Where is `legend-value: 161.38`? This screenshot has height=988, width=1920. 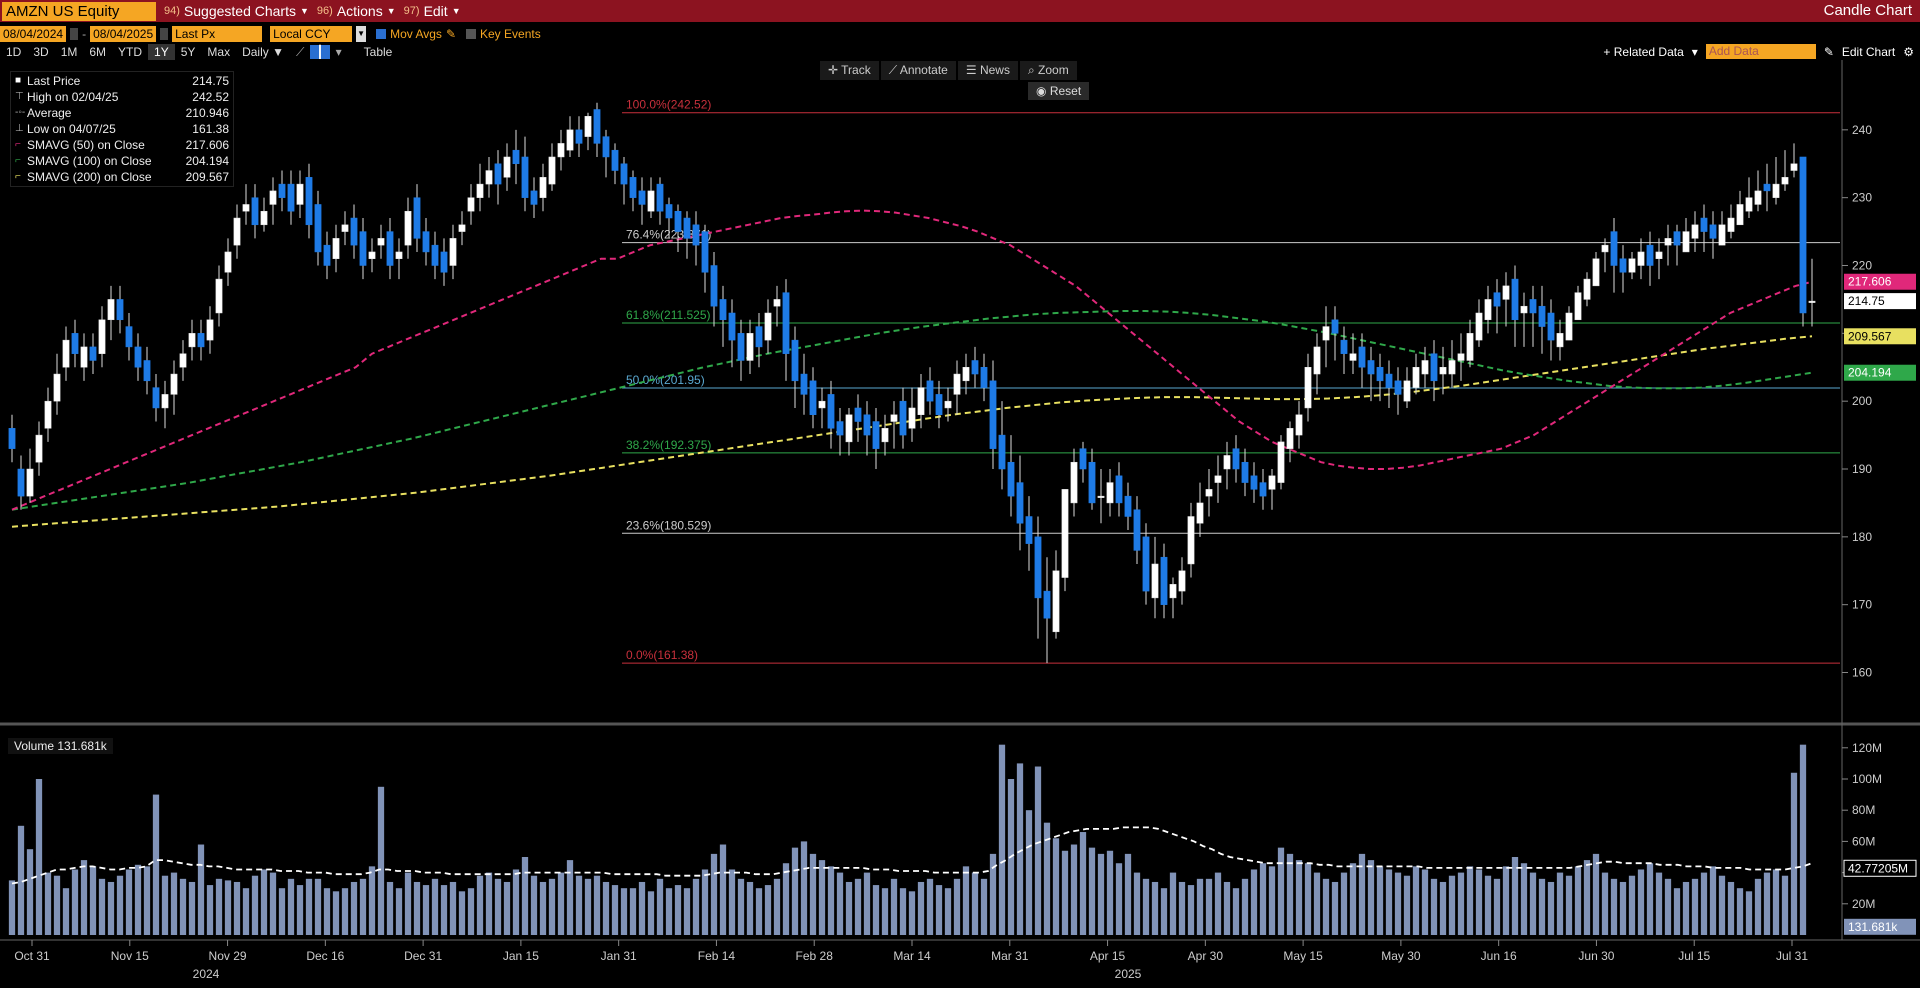
legend-value: 161.38 is located at coordinates (210, 129).